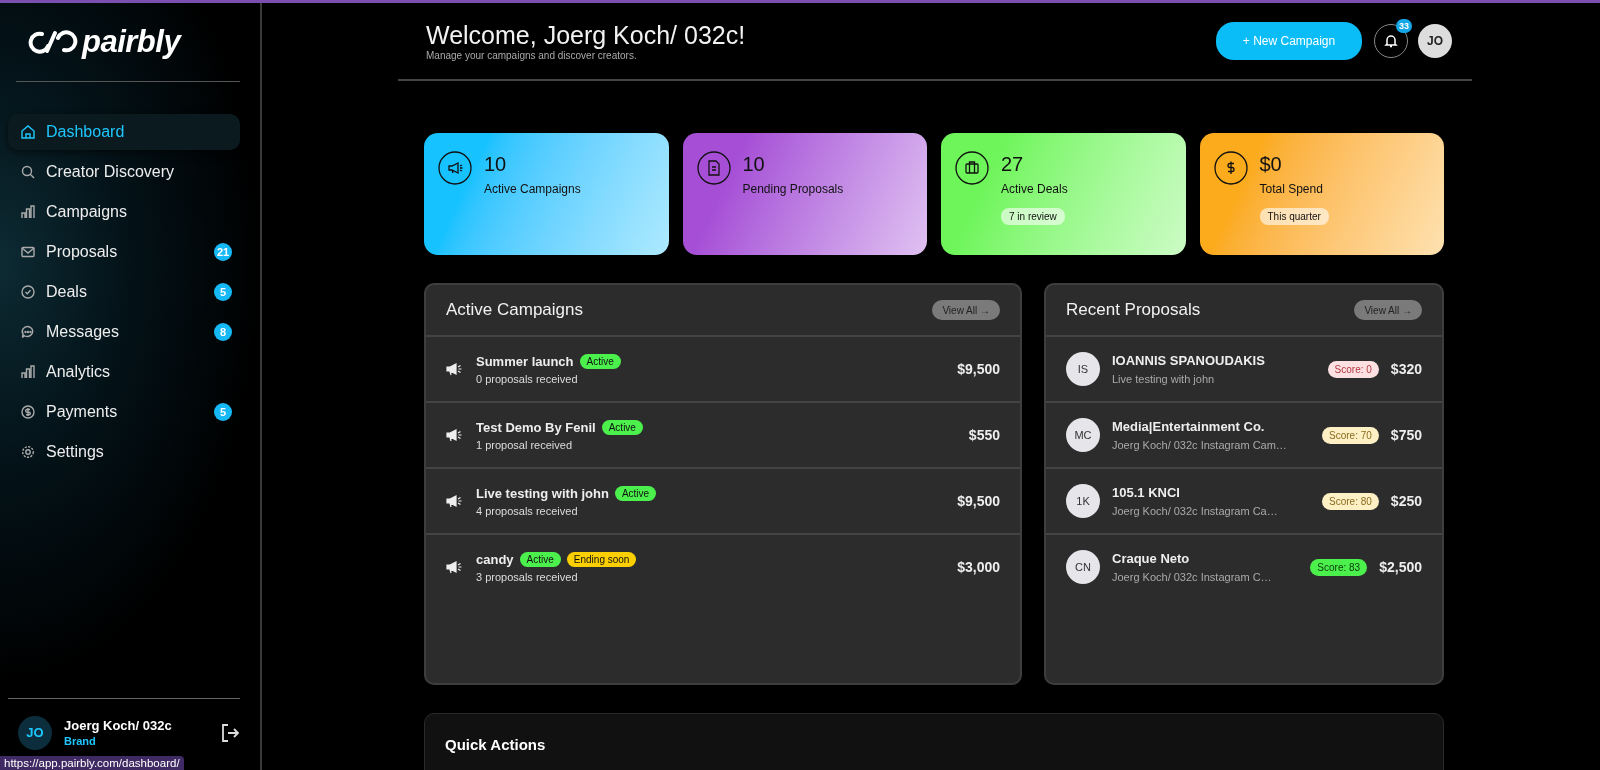 The image size is (1600, 770). I want to click on score-tag: Score: 70, so click(1350, 435).